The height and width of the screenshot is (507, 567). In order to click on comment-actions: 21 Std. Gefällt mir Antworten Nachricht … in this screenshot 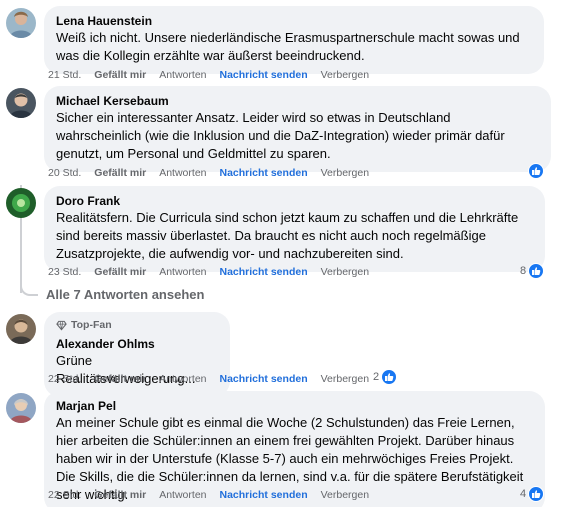, I will do `click(215, 75)`.